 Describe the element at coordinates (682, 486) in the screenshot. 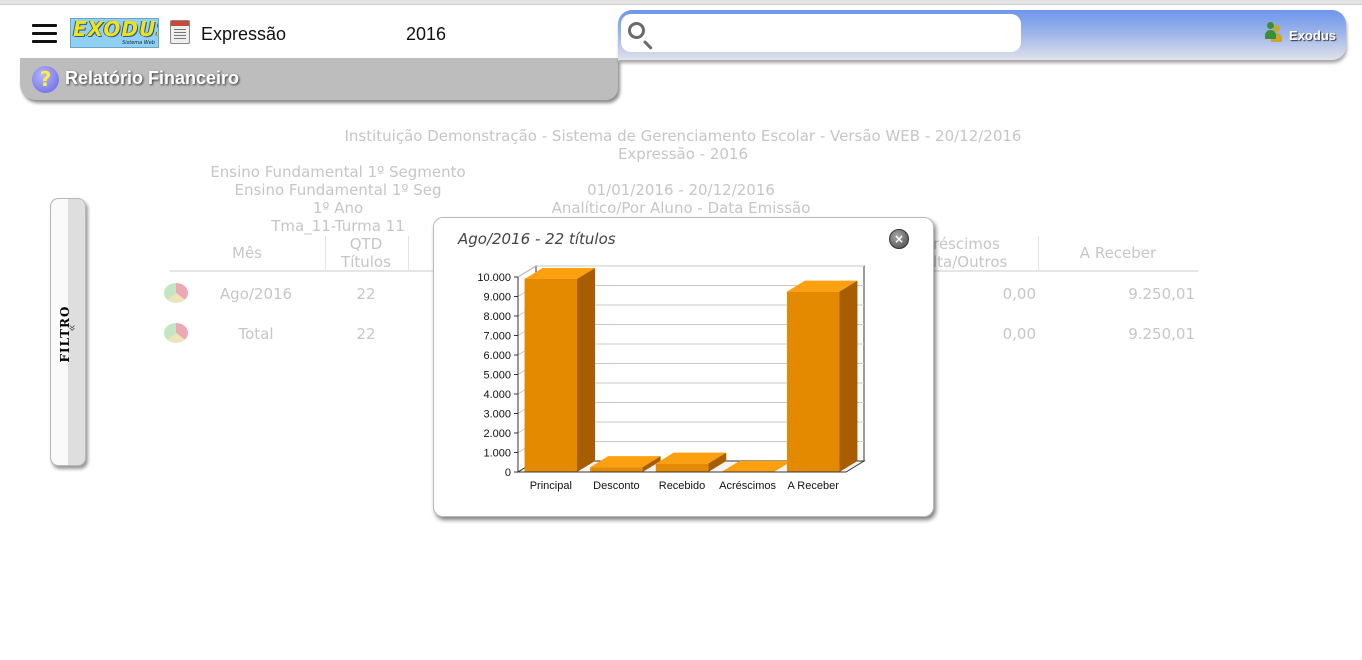

I see `x-tick-label: Recebido` at that location.